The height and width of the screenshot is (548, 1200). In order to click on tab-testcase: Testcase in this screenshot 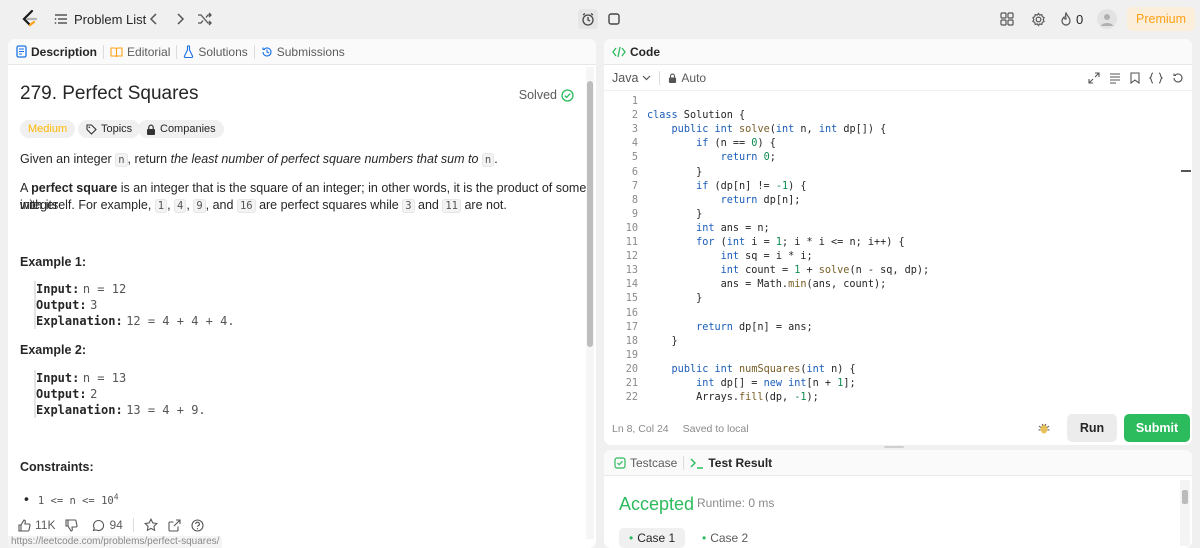, I will do `click(643, 463)`.